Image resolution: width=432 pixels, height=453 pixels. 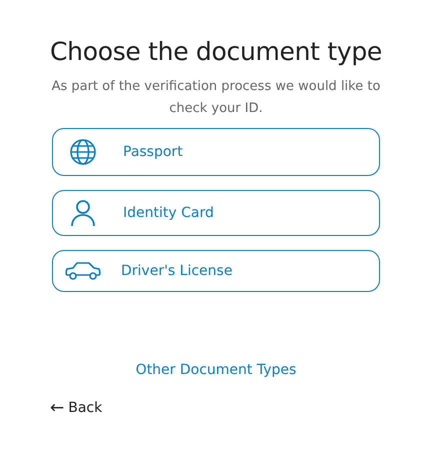 What do you see at coordinates (216, 213) in the screenshot?
I see `document-option-button: Identity Card` at bounding box center [216, 213].